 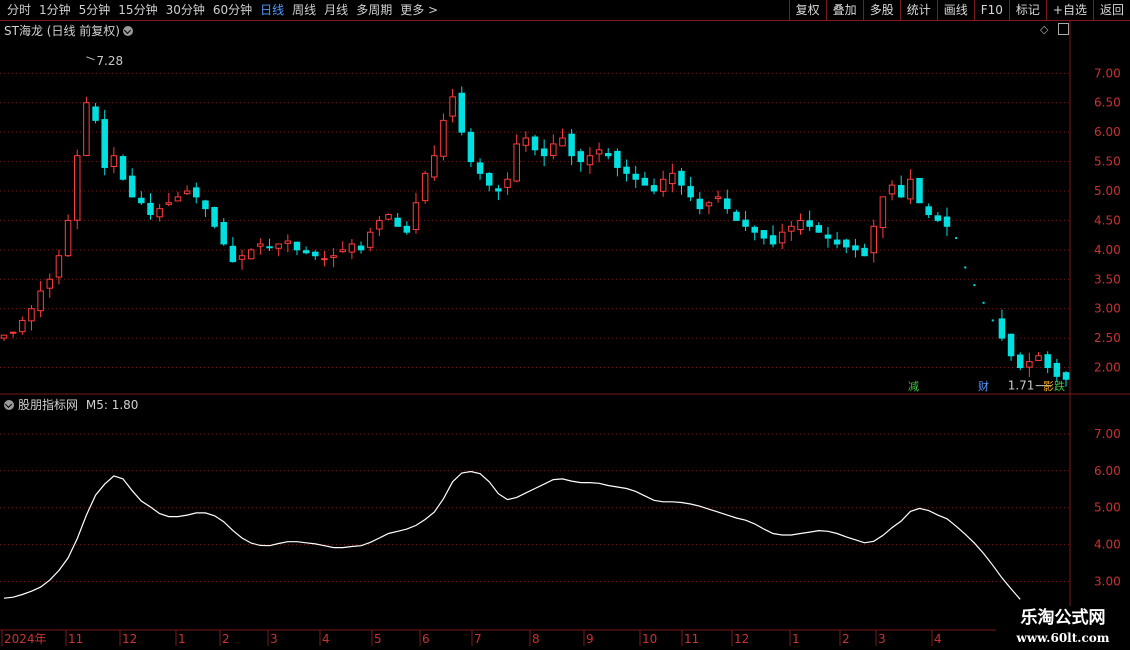 I want to click on x-tick-label-5: 3, so click(x=274, y=639).